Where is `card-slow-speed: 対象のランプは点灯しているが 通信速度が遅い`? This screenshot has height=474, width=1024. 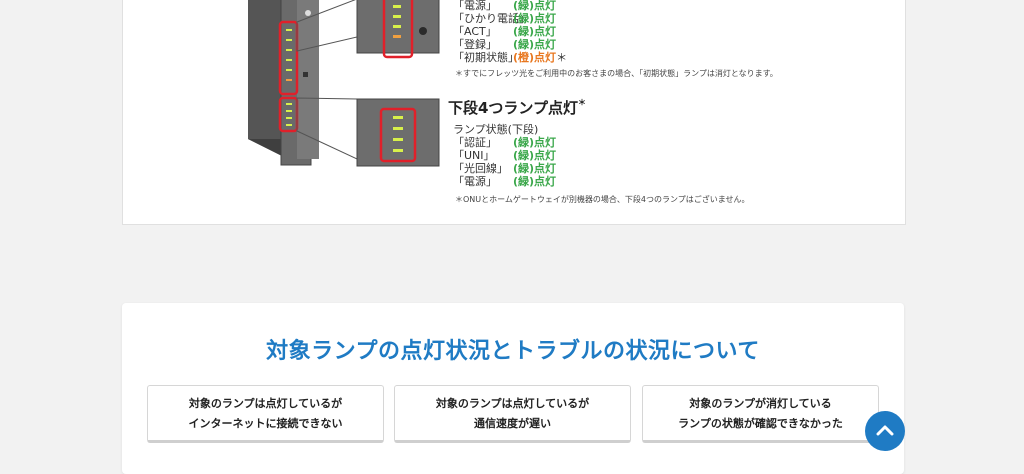
card-slow-speed: 対象のランプは点灯しているが 通信速度が遅い is located at coordinates (512, 414).